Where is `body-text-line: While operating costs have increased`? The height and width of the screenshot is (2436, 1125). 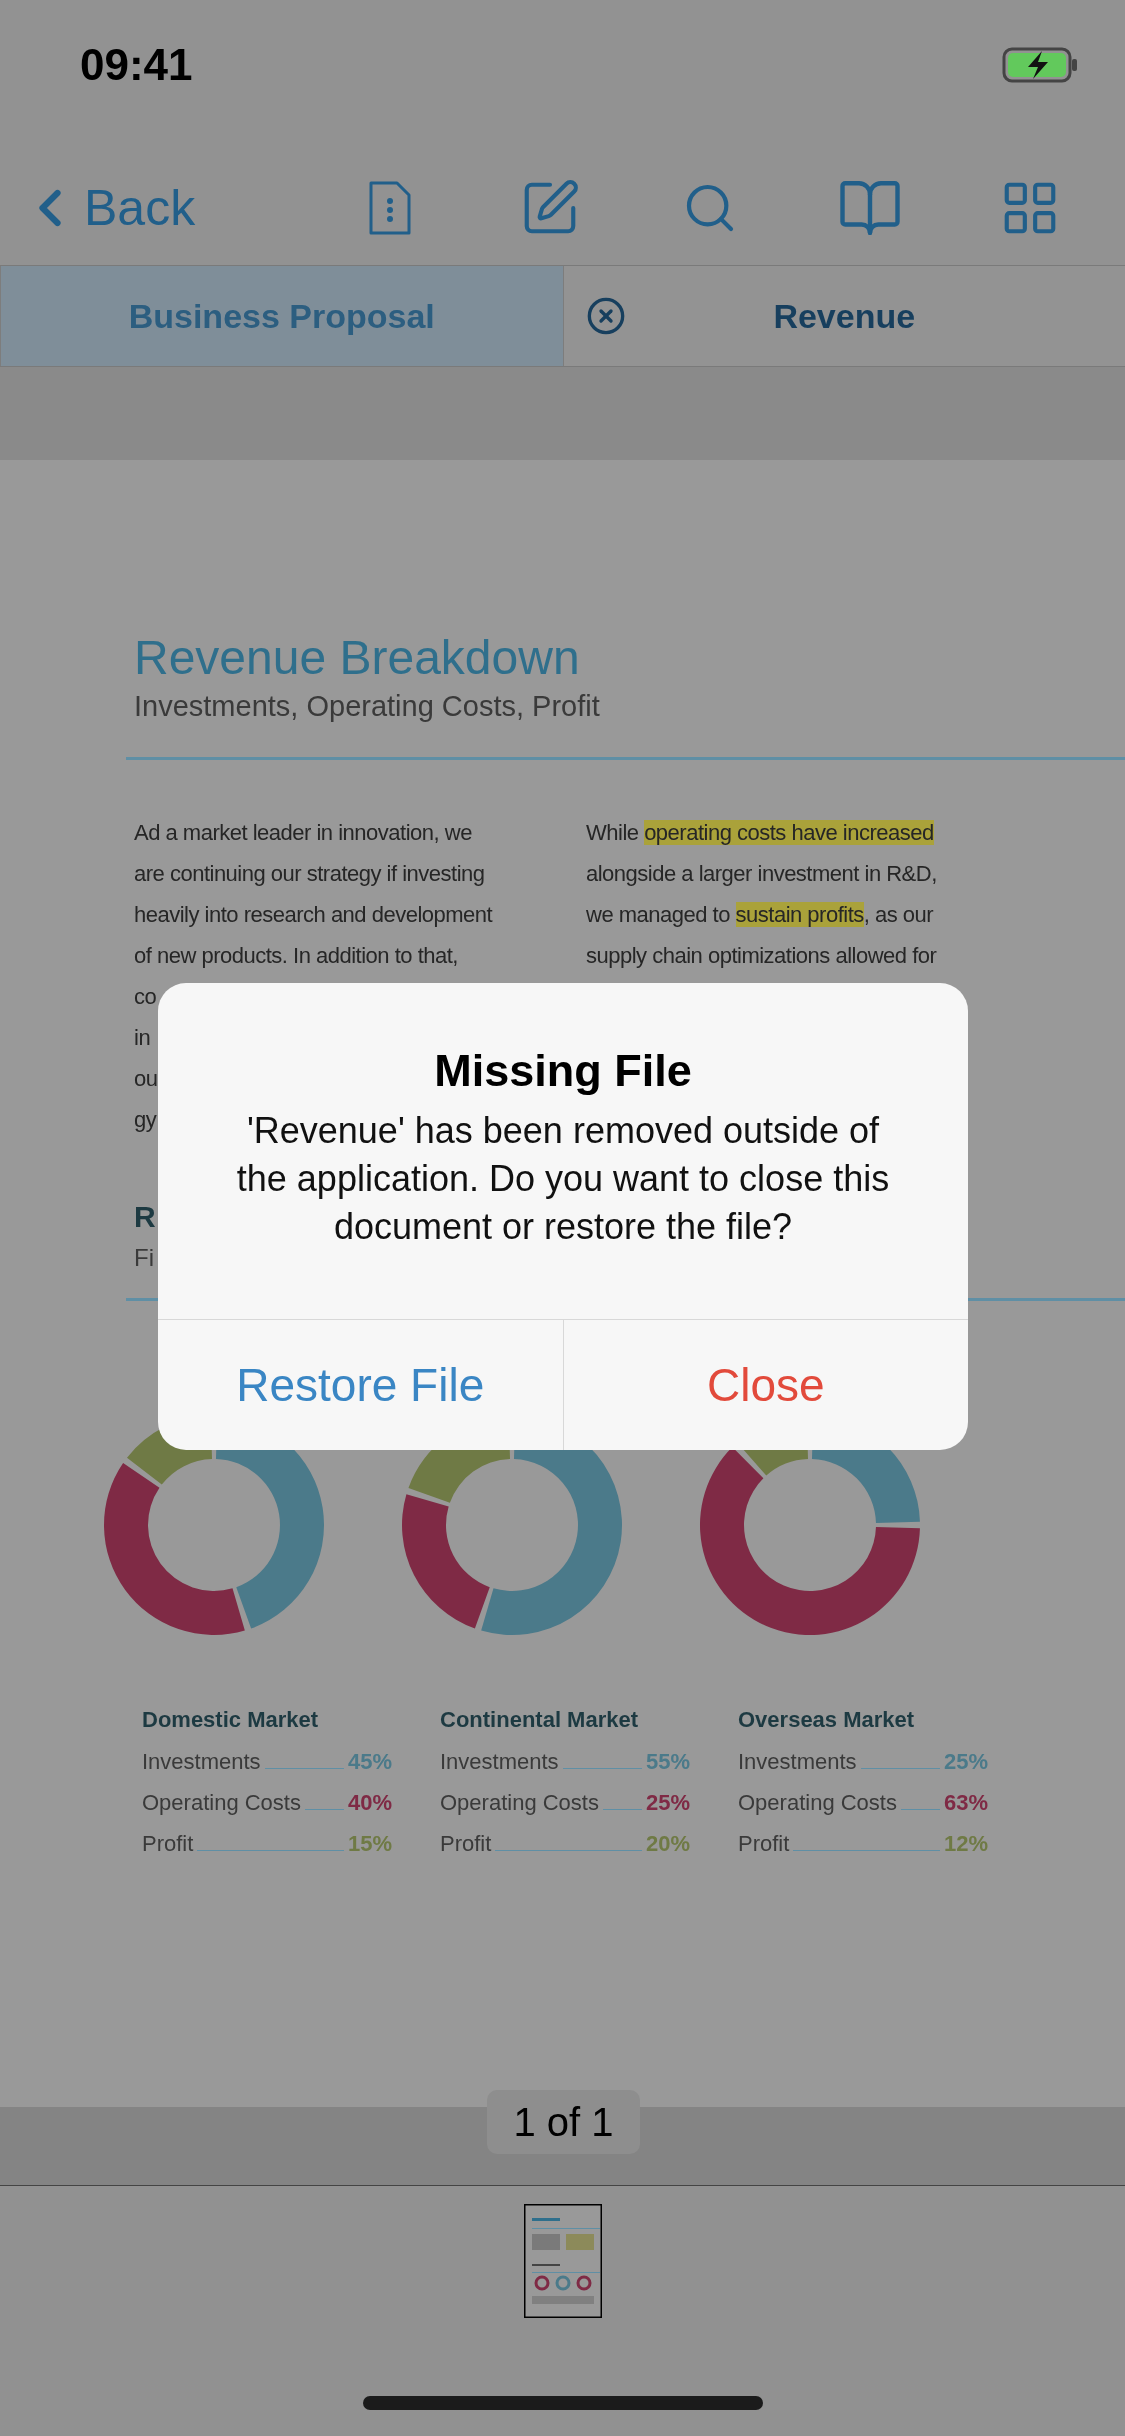 body-text-line: While operating costs have increased is located at coordinates (760, 833).